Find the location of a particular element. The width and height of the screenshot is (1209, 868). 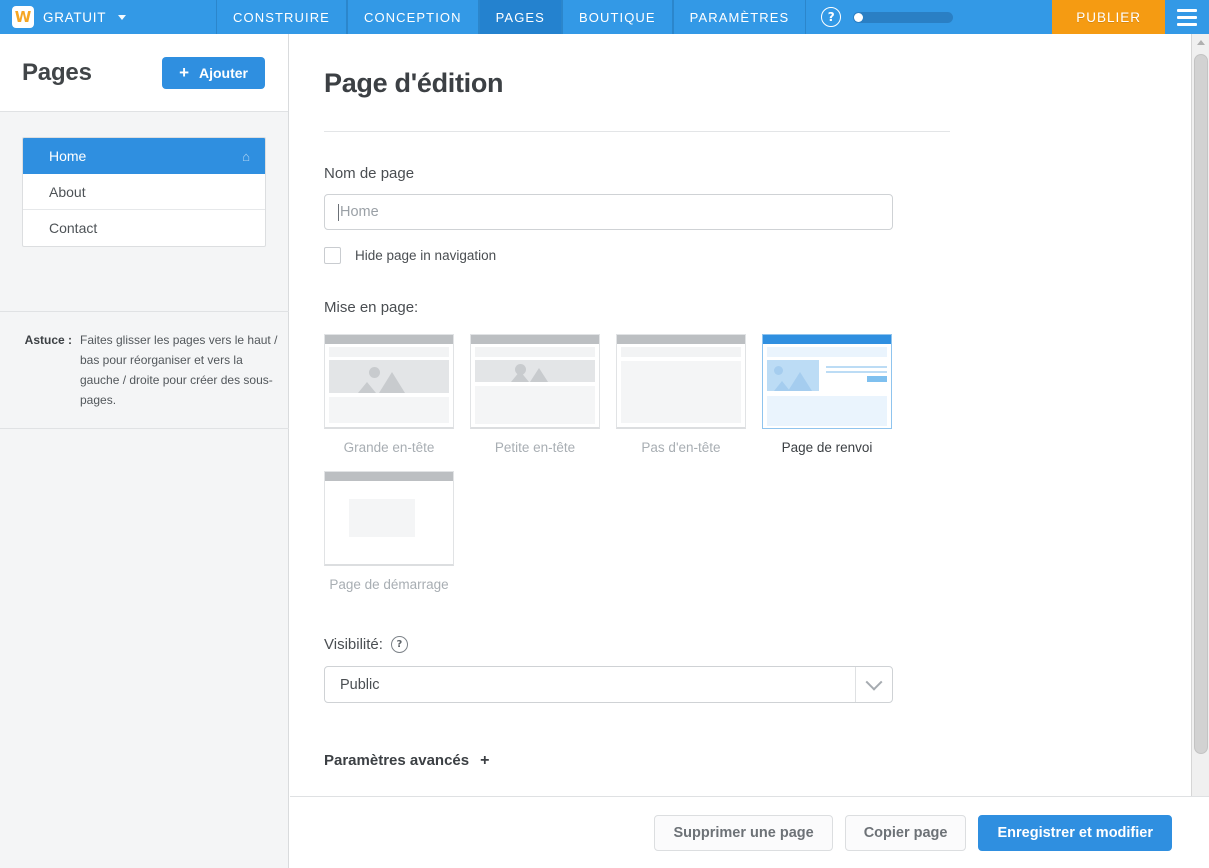

page-name-input: Home is located at coordinates (608, 212).